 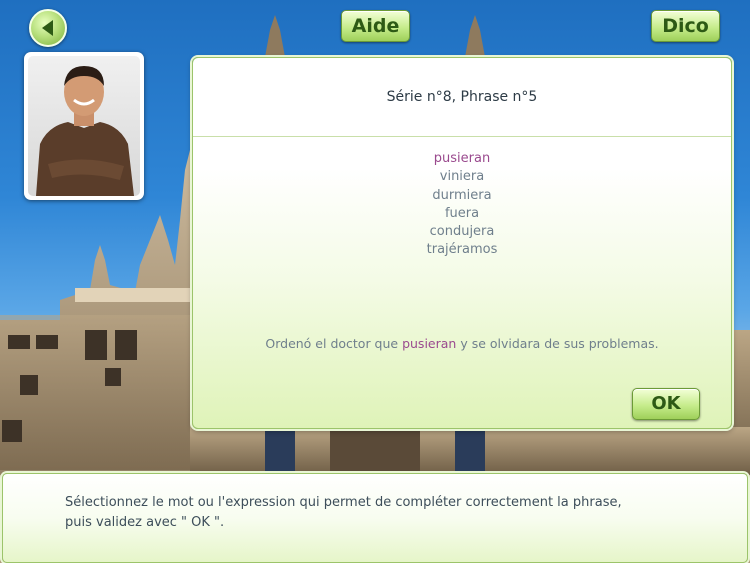 What do you see at coordinates (685, 26) in the screenshot?
I see `dictionary-button: Dico` at bounding box center [685, 26].